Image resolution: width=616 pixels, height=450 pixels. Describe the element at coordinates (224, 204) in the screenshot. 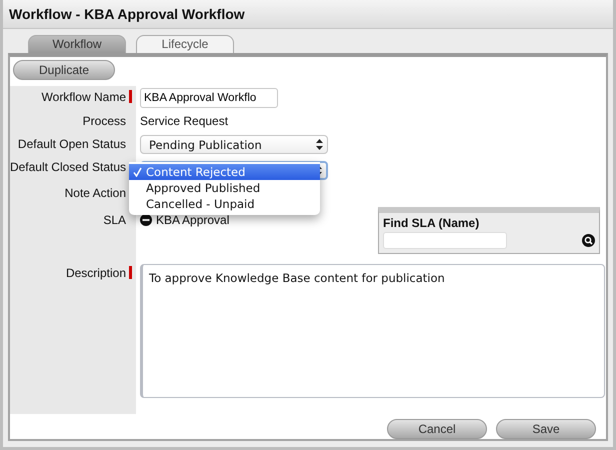

I see `menu-item: Cancelled - Unpaid` at that location.